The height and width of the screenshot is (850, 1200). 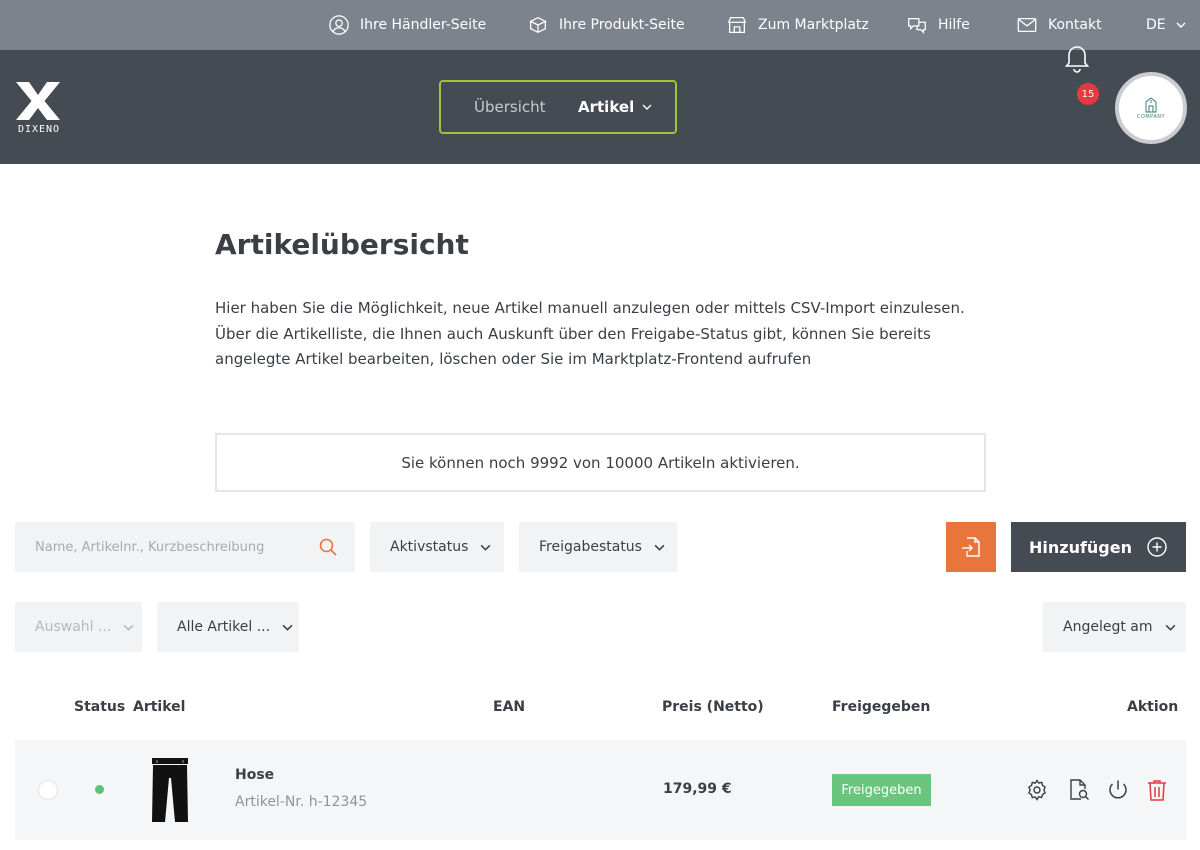 I want to click on csv-import-button, so click(x=971, y=547).